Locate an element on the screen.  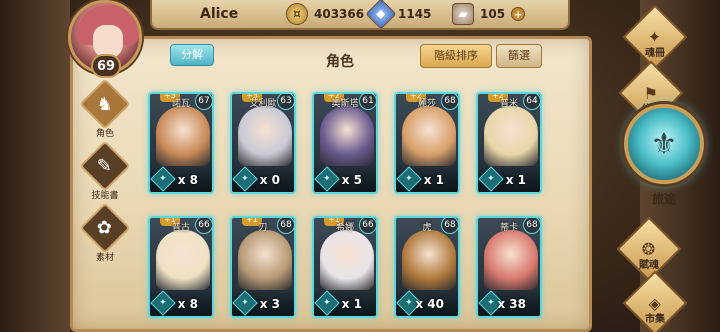
hero-card: +1 普古 66 ✦ x 8 is located at coordinates (181, 267).